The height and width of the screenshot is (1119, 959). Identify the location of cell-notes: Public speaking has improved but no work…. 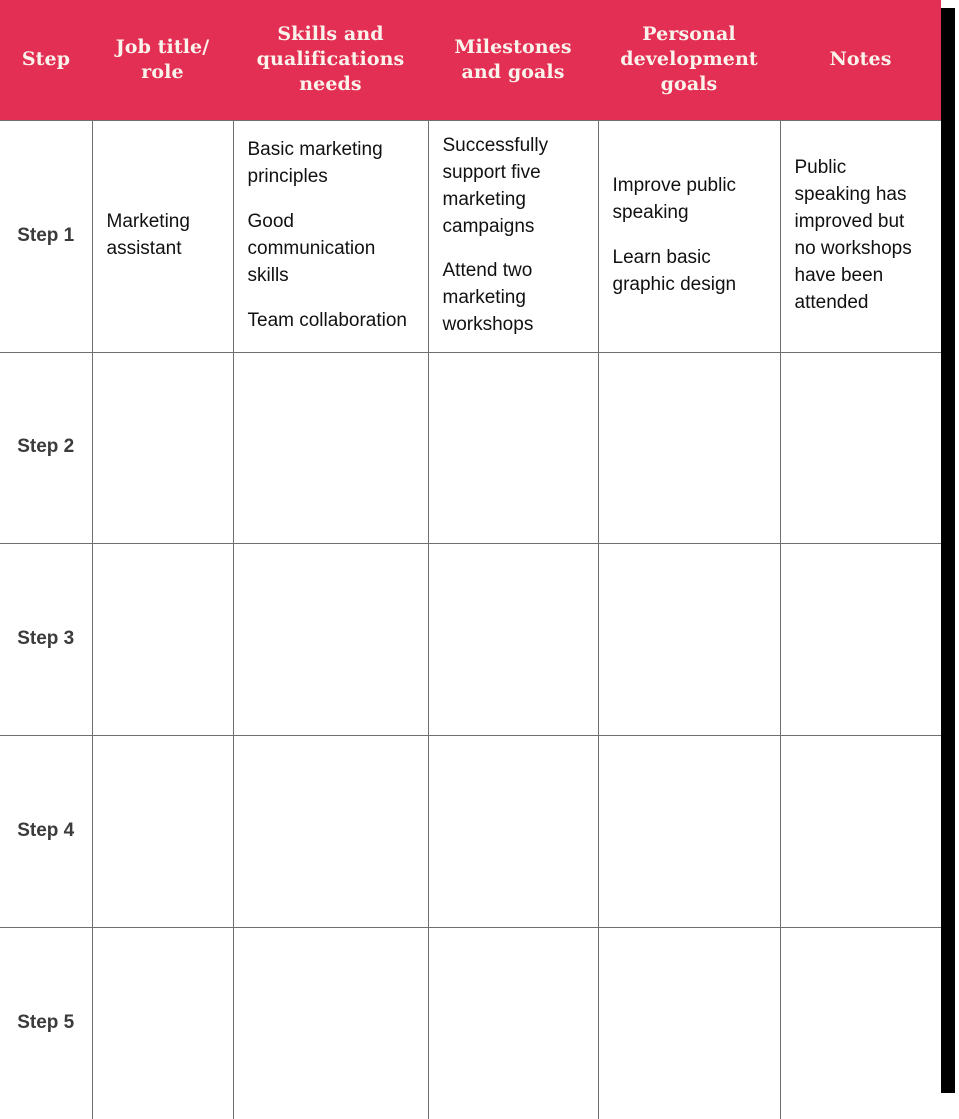
(860, 236).